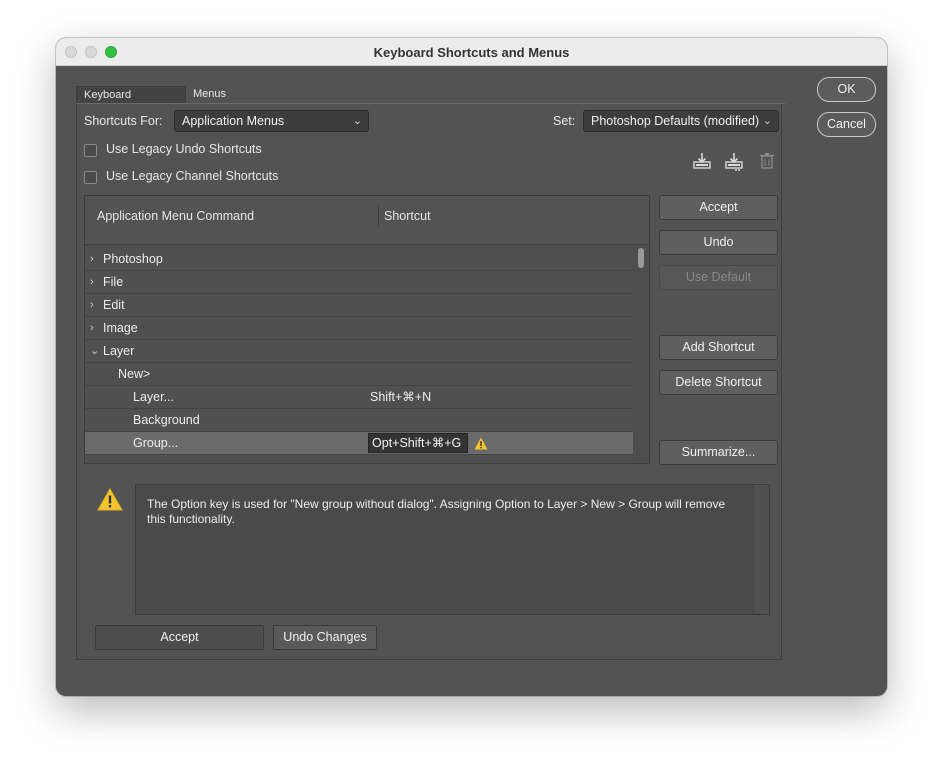  Describe the element at coordinates (718, 347) in the screenshot. I see `add-shortcut-button: Add Shortcut` at that location.